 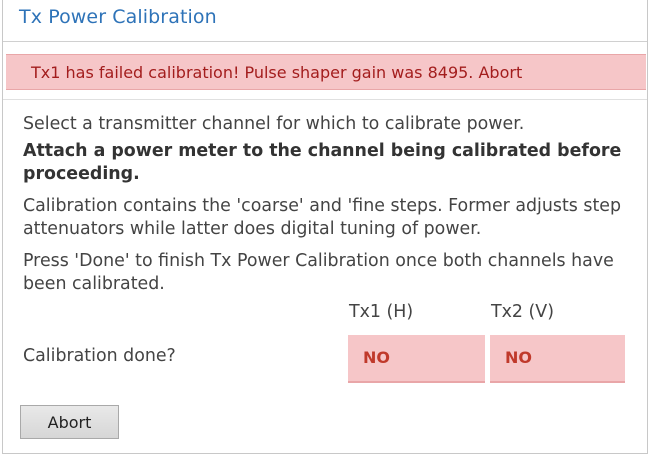 What do you see at coordinates (325, 99) in the screenshot?
I see `body-divider` at bounding box center [325, 99].